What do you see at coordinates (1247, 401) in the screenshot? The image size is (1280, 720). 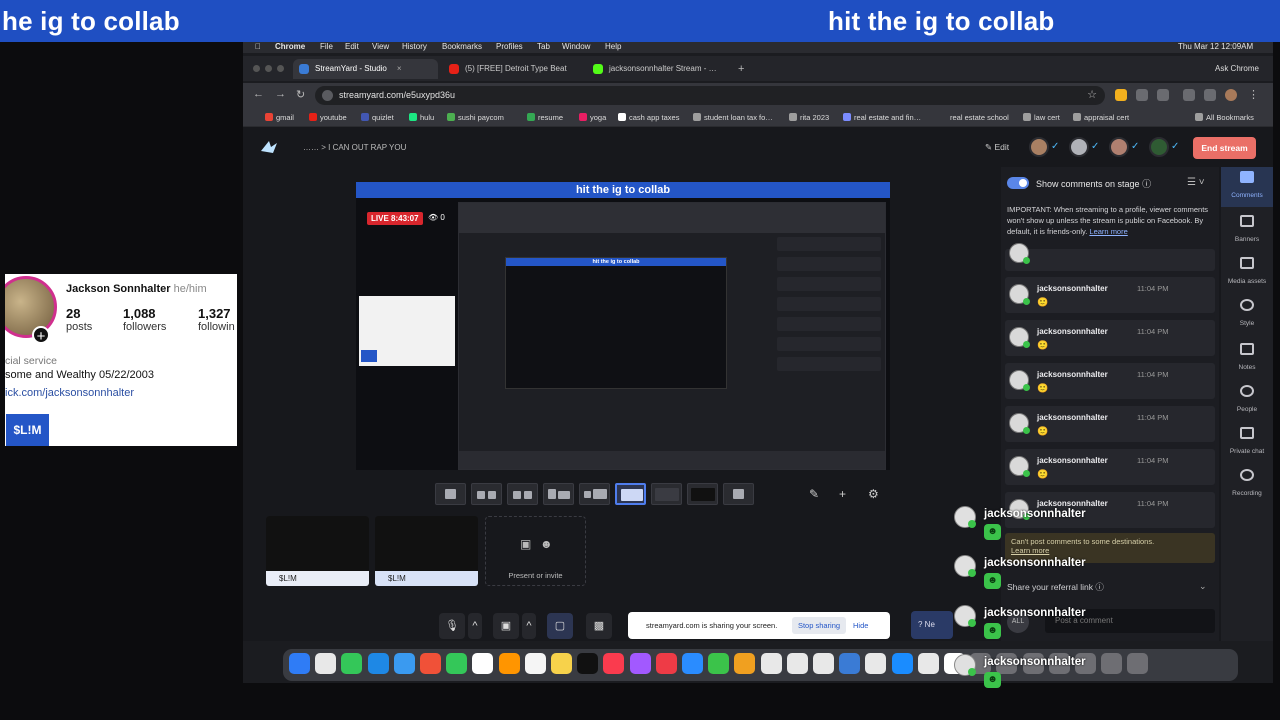 I see `rail-people: People` at bounding box center [1247, 401].